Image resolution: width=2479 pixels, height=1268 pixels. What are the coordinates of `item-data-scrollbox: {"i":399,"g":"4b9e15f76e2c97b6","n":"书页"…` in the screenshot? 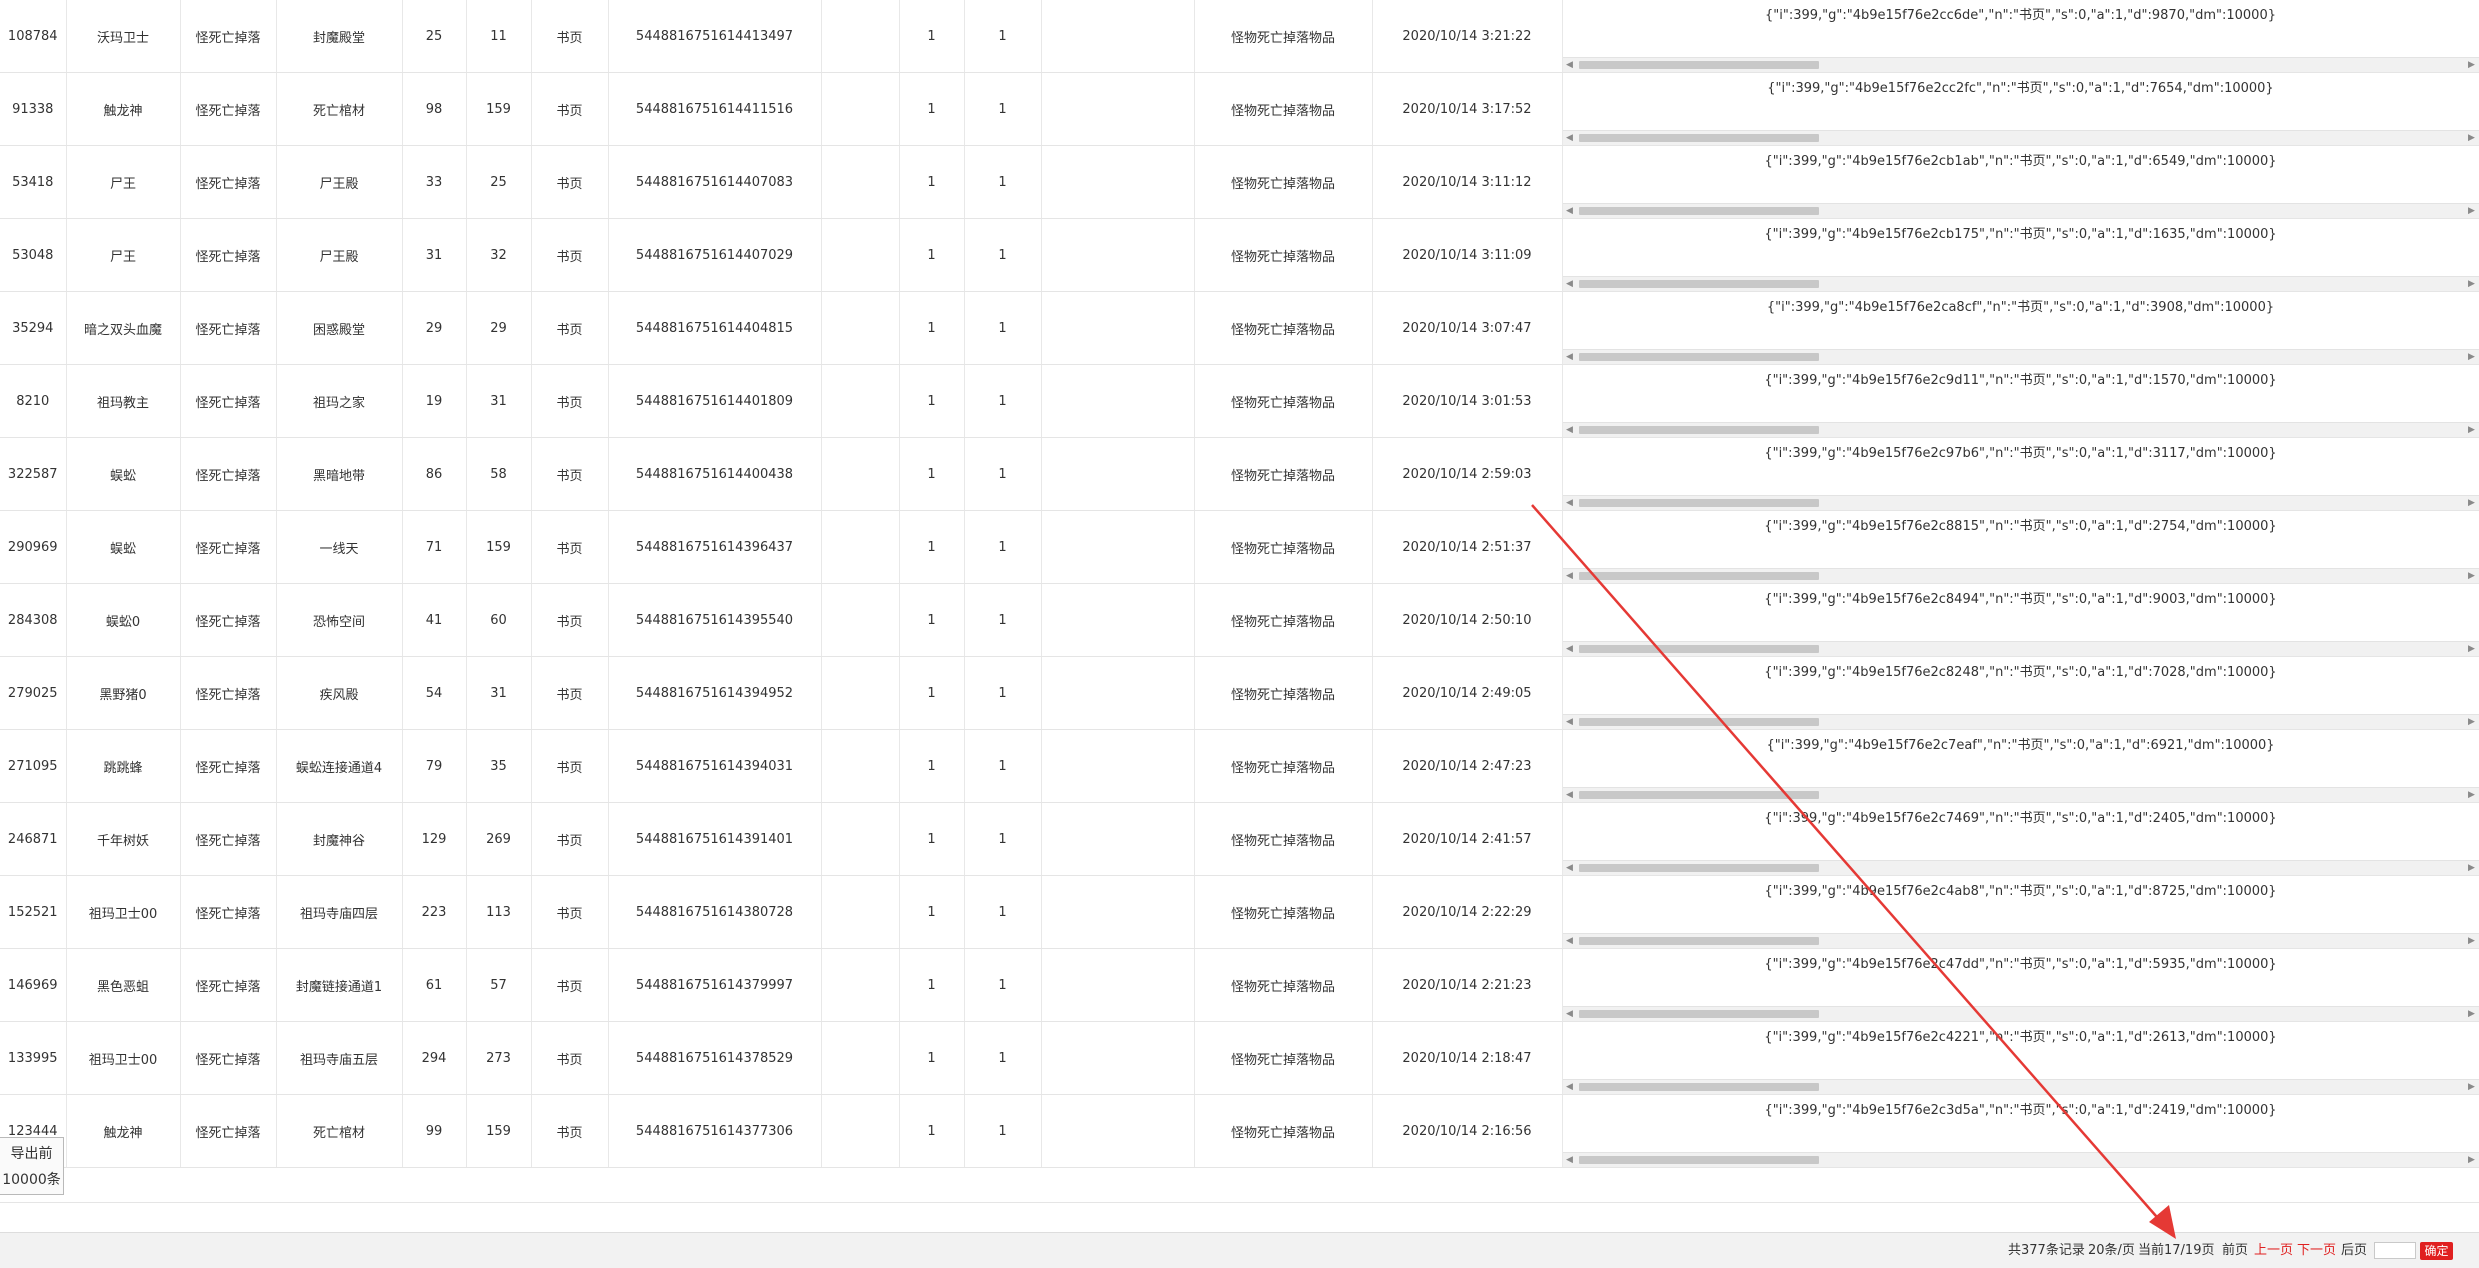 It's located at (2020, 474).